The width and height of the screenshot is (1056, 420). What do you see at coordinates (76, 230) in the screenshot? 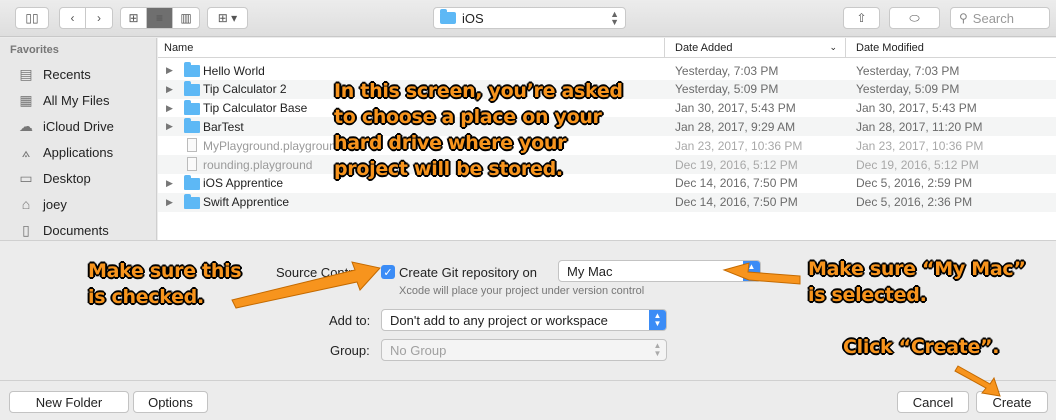
I see `sidebar-item-label: Documents` at bounding box center [76, 230].